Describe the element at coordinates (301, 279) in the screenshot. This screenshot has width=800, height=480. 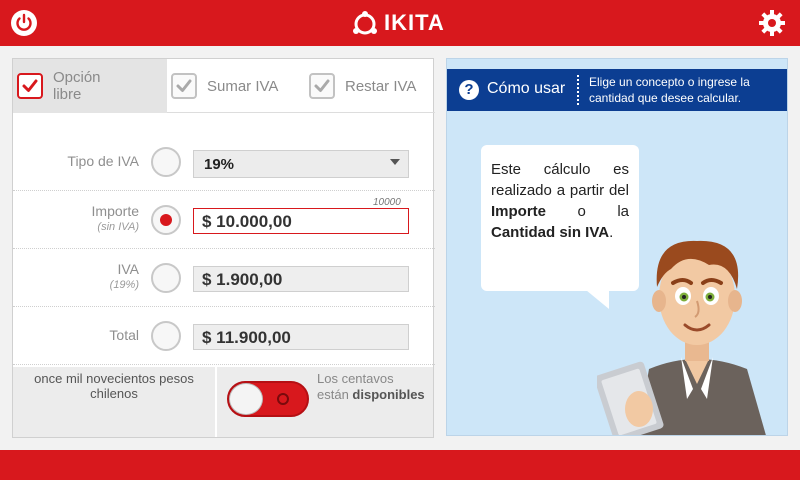
I see `iva-value-field: $ 1.900,00` at that location.